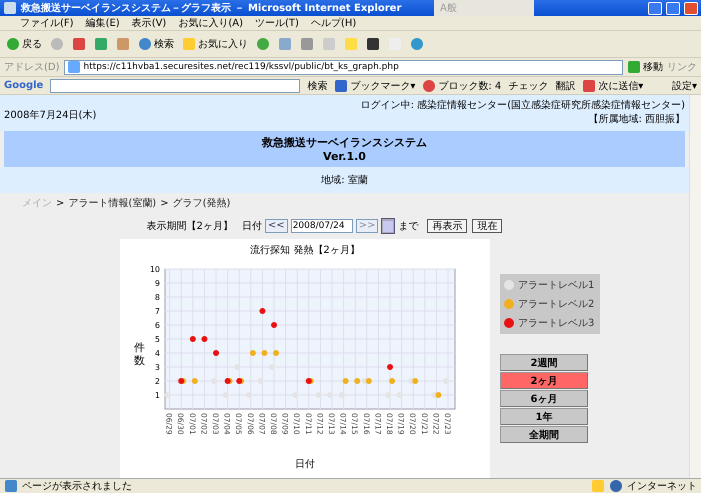 Image resolution: width=701 pixels, height=493 pixels. Describe the element at coordinates (522, 105) in the screenshot. I see `login-info: ログイン中: 感染症情報センター(国立感染症研究所感染症情報センター)` at that location.